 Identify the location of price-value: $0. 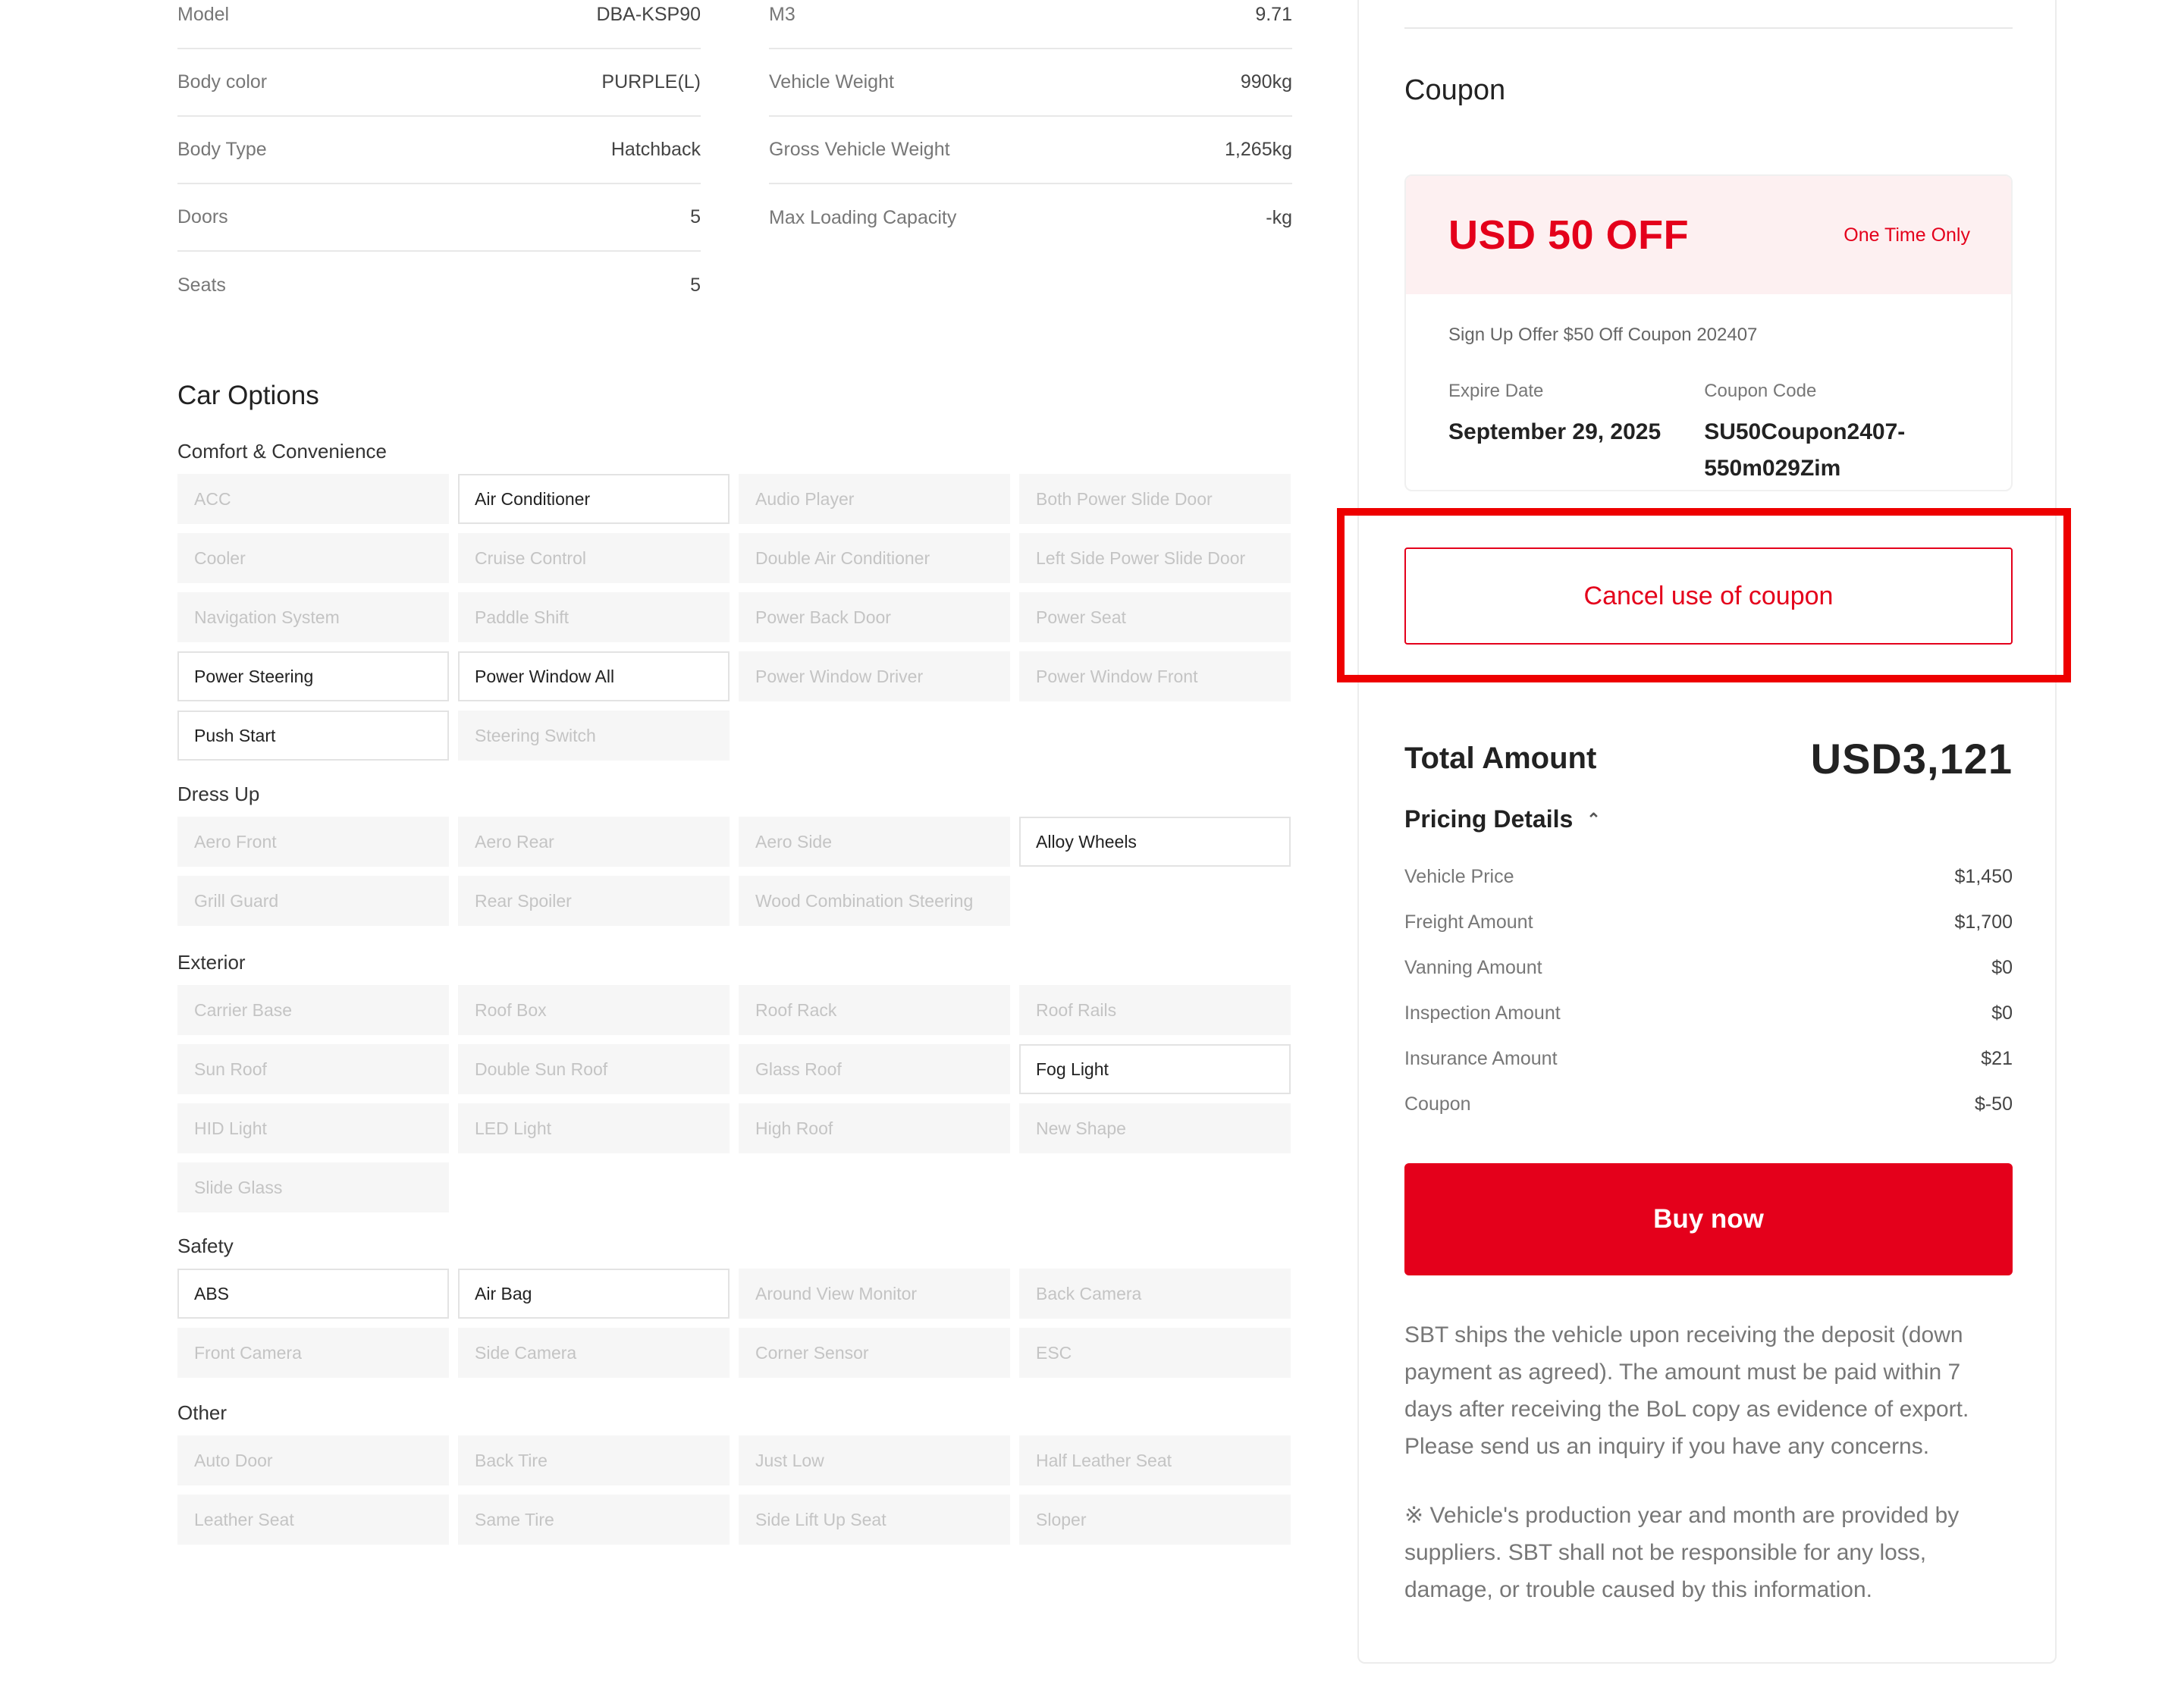
(2002, 1013).